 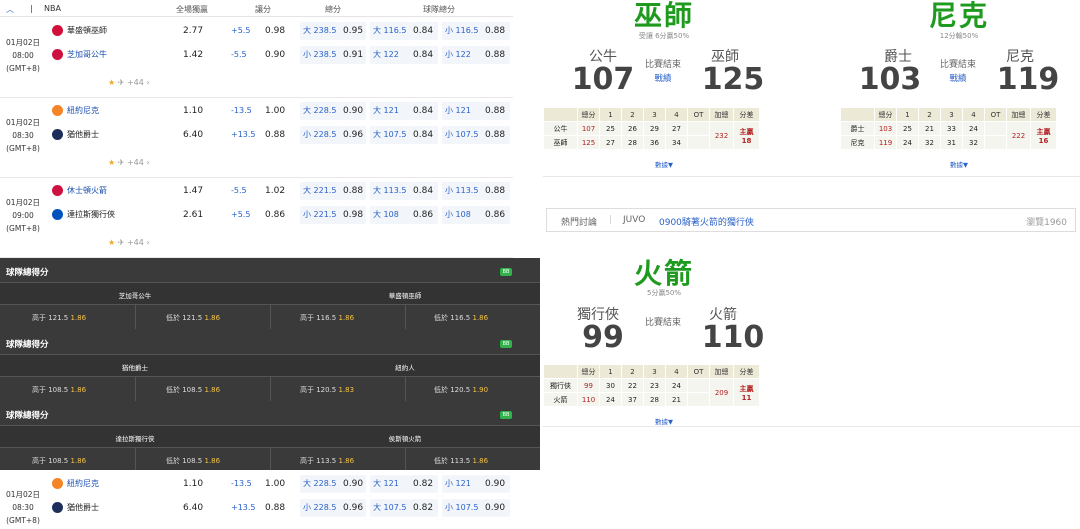 I want to click on team-name: 華盛頓巫師, so click(x=79, y=30).